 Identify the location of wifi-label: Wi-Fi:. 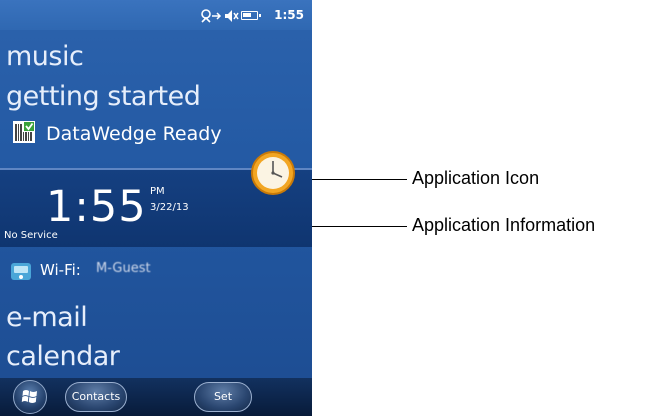
(60, 270).